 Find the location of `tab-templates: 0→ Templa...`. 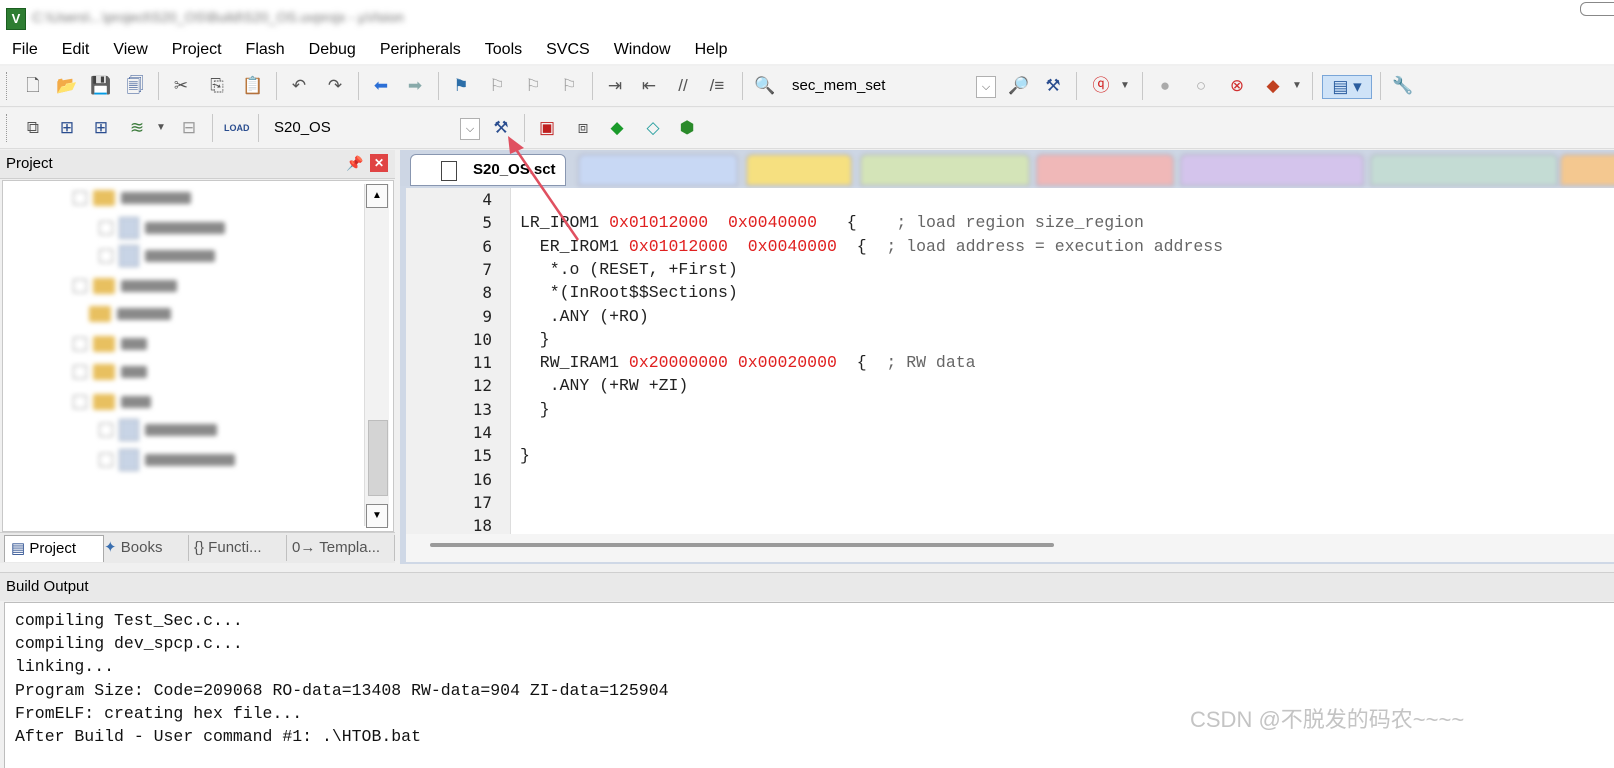

tab-templates: 0→ Templa... is located at coordinates (340, 548).